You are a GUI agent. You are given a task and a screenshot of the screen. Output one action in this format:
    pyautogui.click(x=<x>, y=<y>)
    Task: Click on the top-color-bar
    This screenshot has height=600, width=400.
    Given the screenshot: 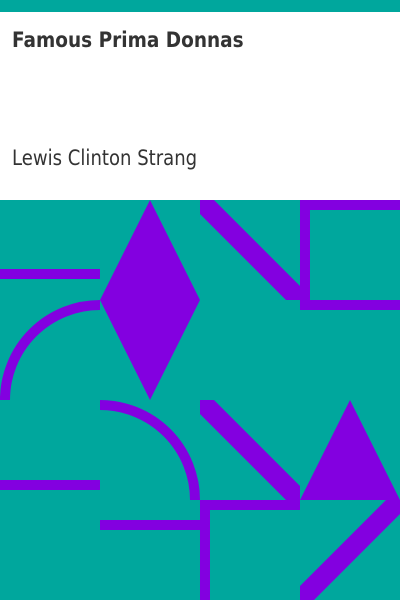 What is the action you would take?
    pyautogui.click(x=200, y=6)
    